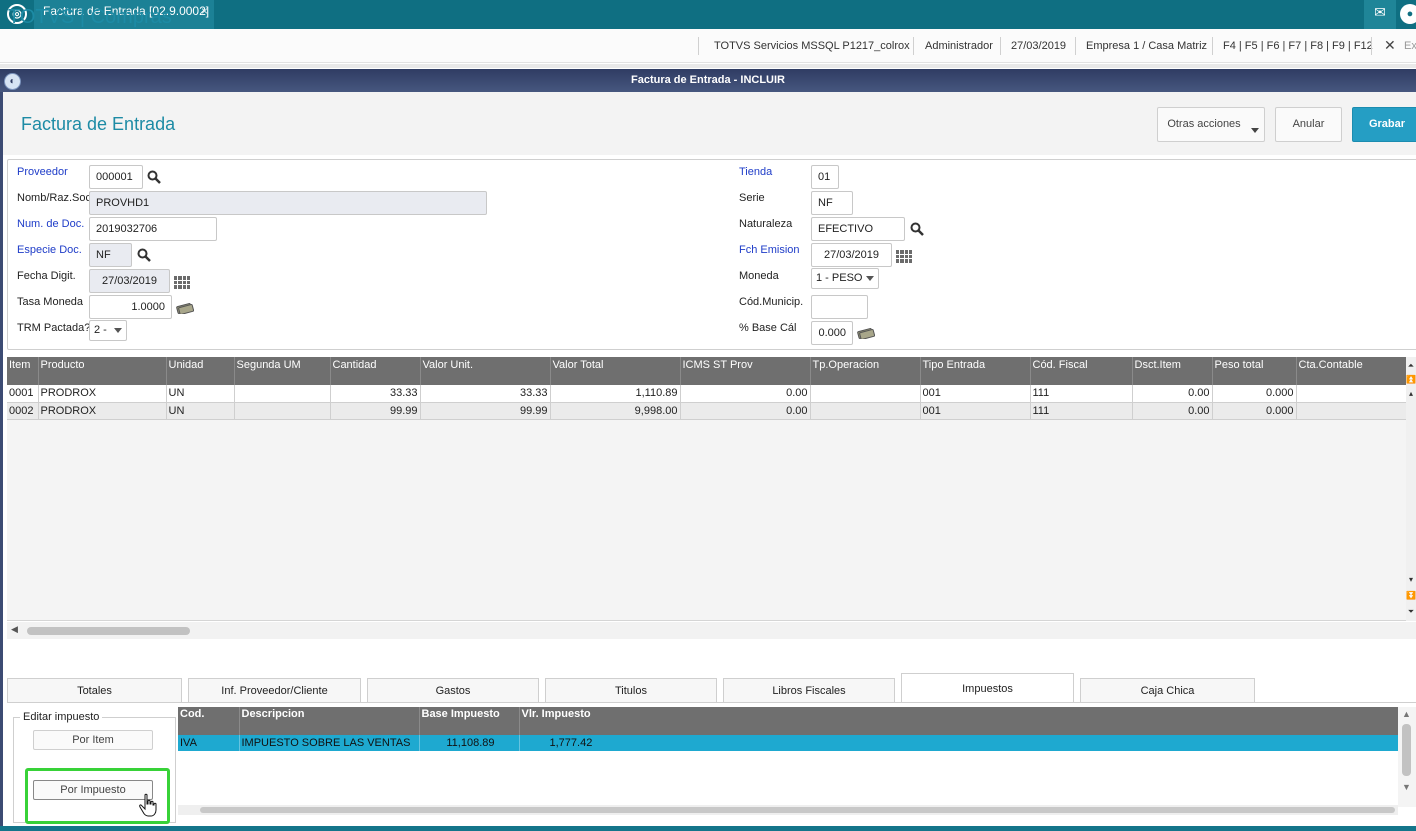  What do you see at coordinates (1411, 366) in the screenshot?
I see `scroll-top-icon: ⏶` at bounding box center [1411, 366].